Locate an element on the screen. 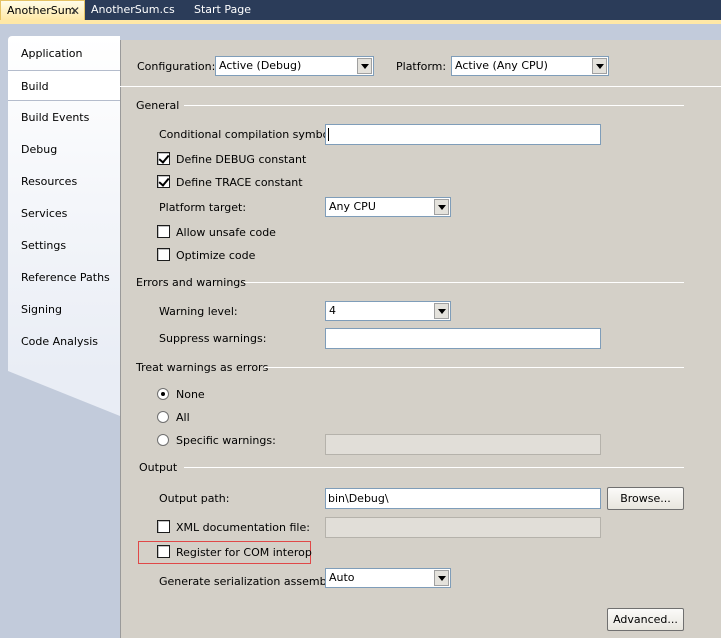 Image resolution: width=721 pixels, height=638 pixels. tab-label: Start Page is located at coordinates (222, 9).